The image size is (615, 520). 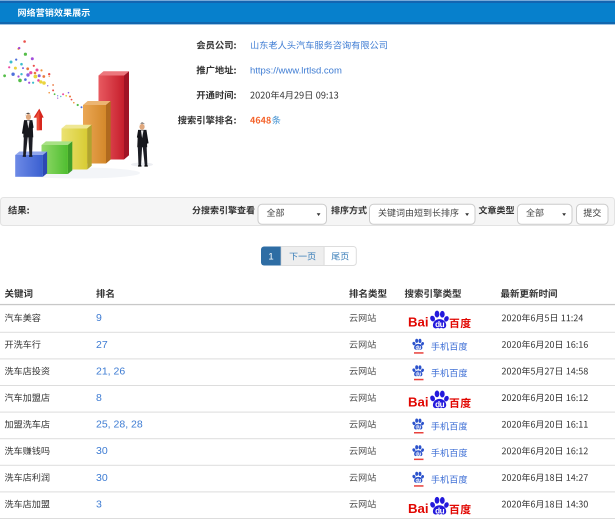 What do you see at coordinates (99, 398) in the screenshot?
I see `svg-text: 8` at bounding box center [99, 398].